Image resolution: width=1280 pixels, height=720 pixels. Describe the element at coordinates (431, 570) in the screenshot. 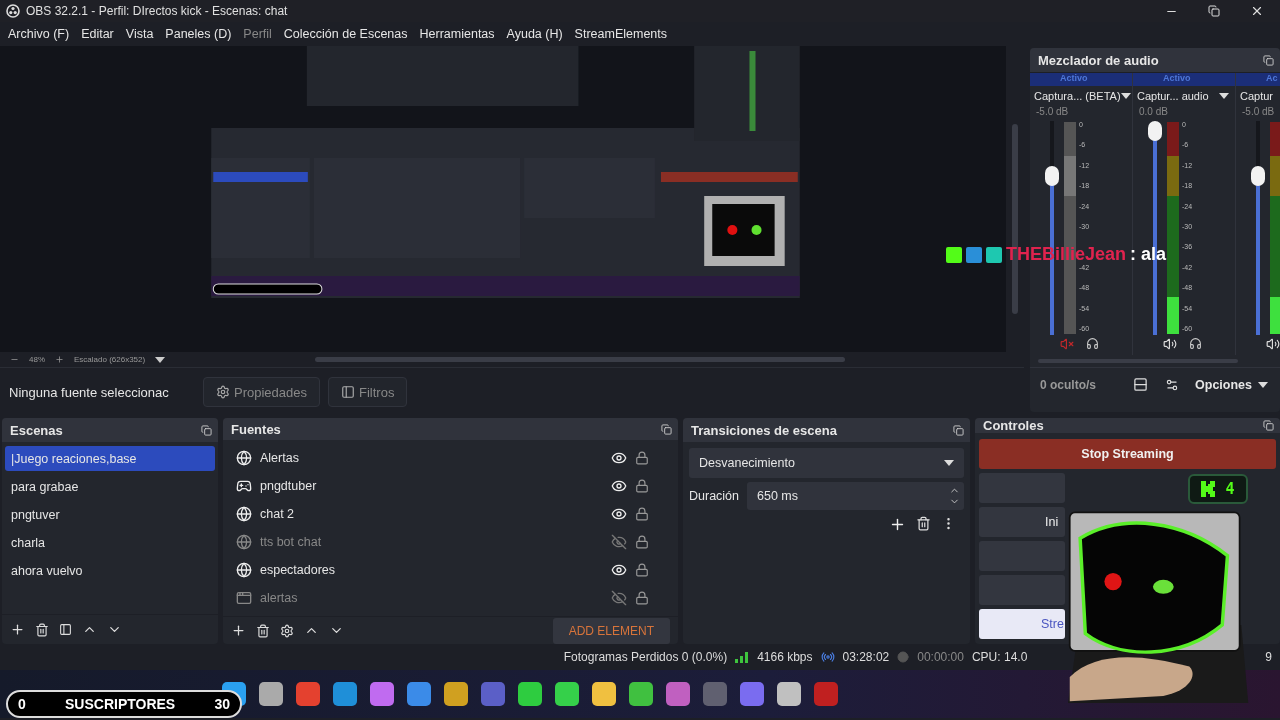

I see `source-name: espectadores` at that location.